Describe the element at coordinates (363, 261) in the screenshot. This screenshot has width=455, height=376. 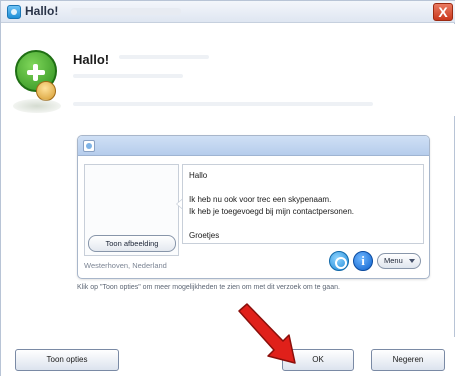
I see `info-icon: i` at that location.